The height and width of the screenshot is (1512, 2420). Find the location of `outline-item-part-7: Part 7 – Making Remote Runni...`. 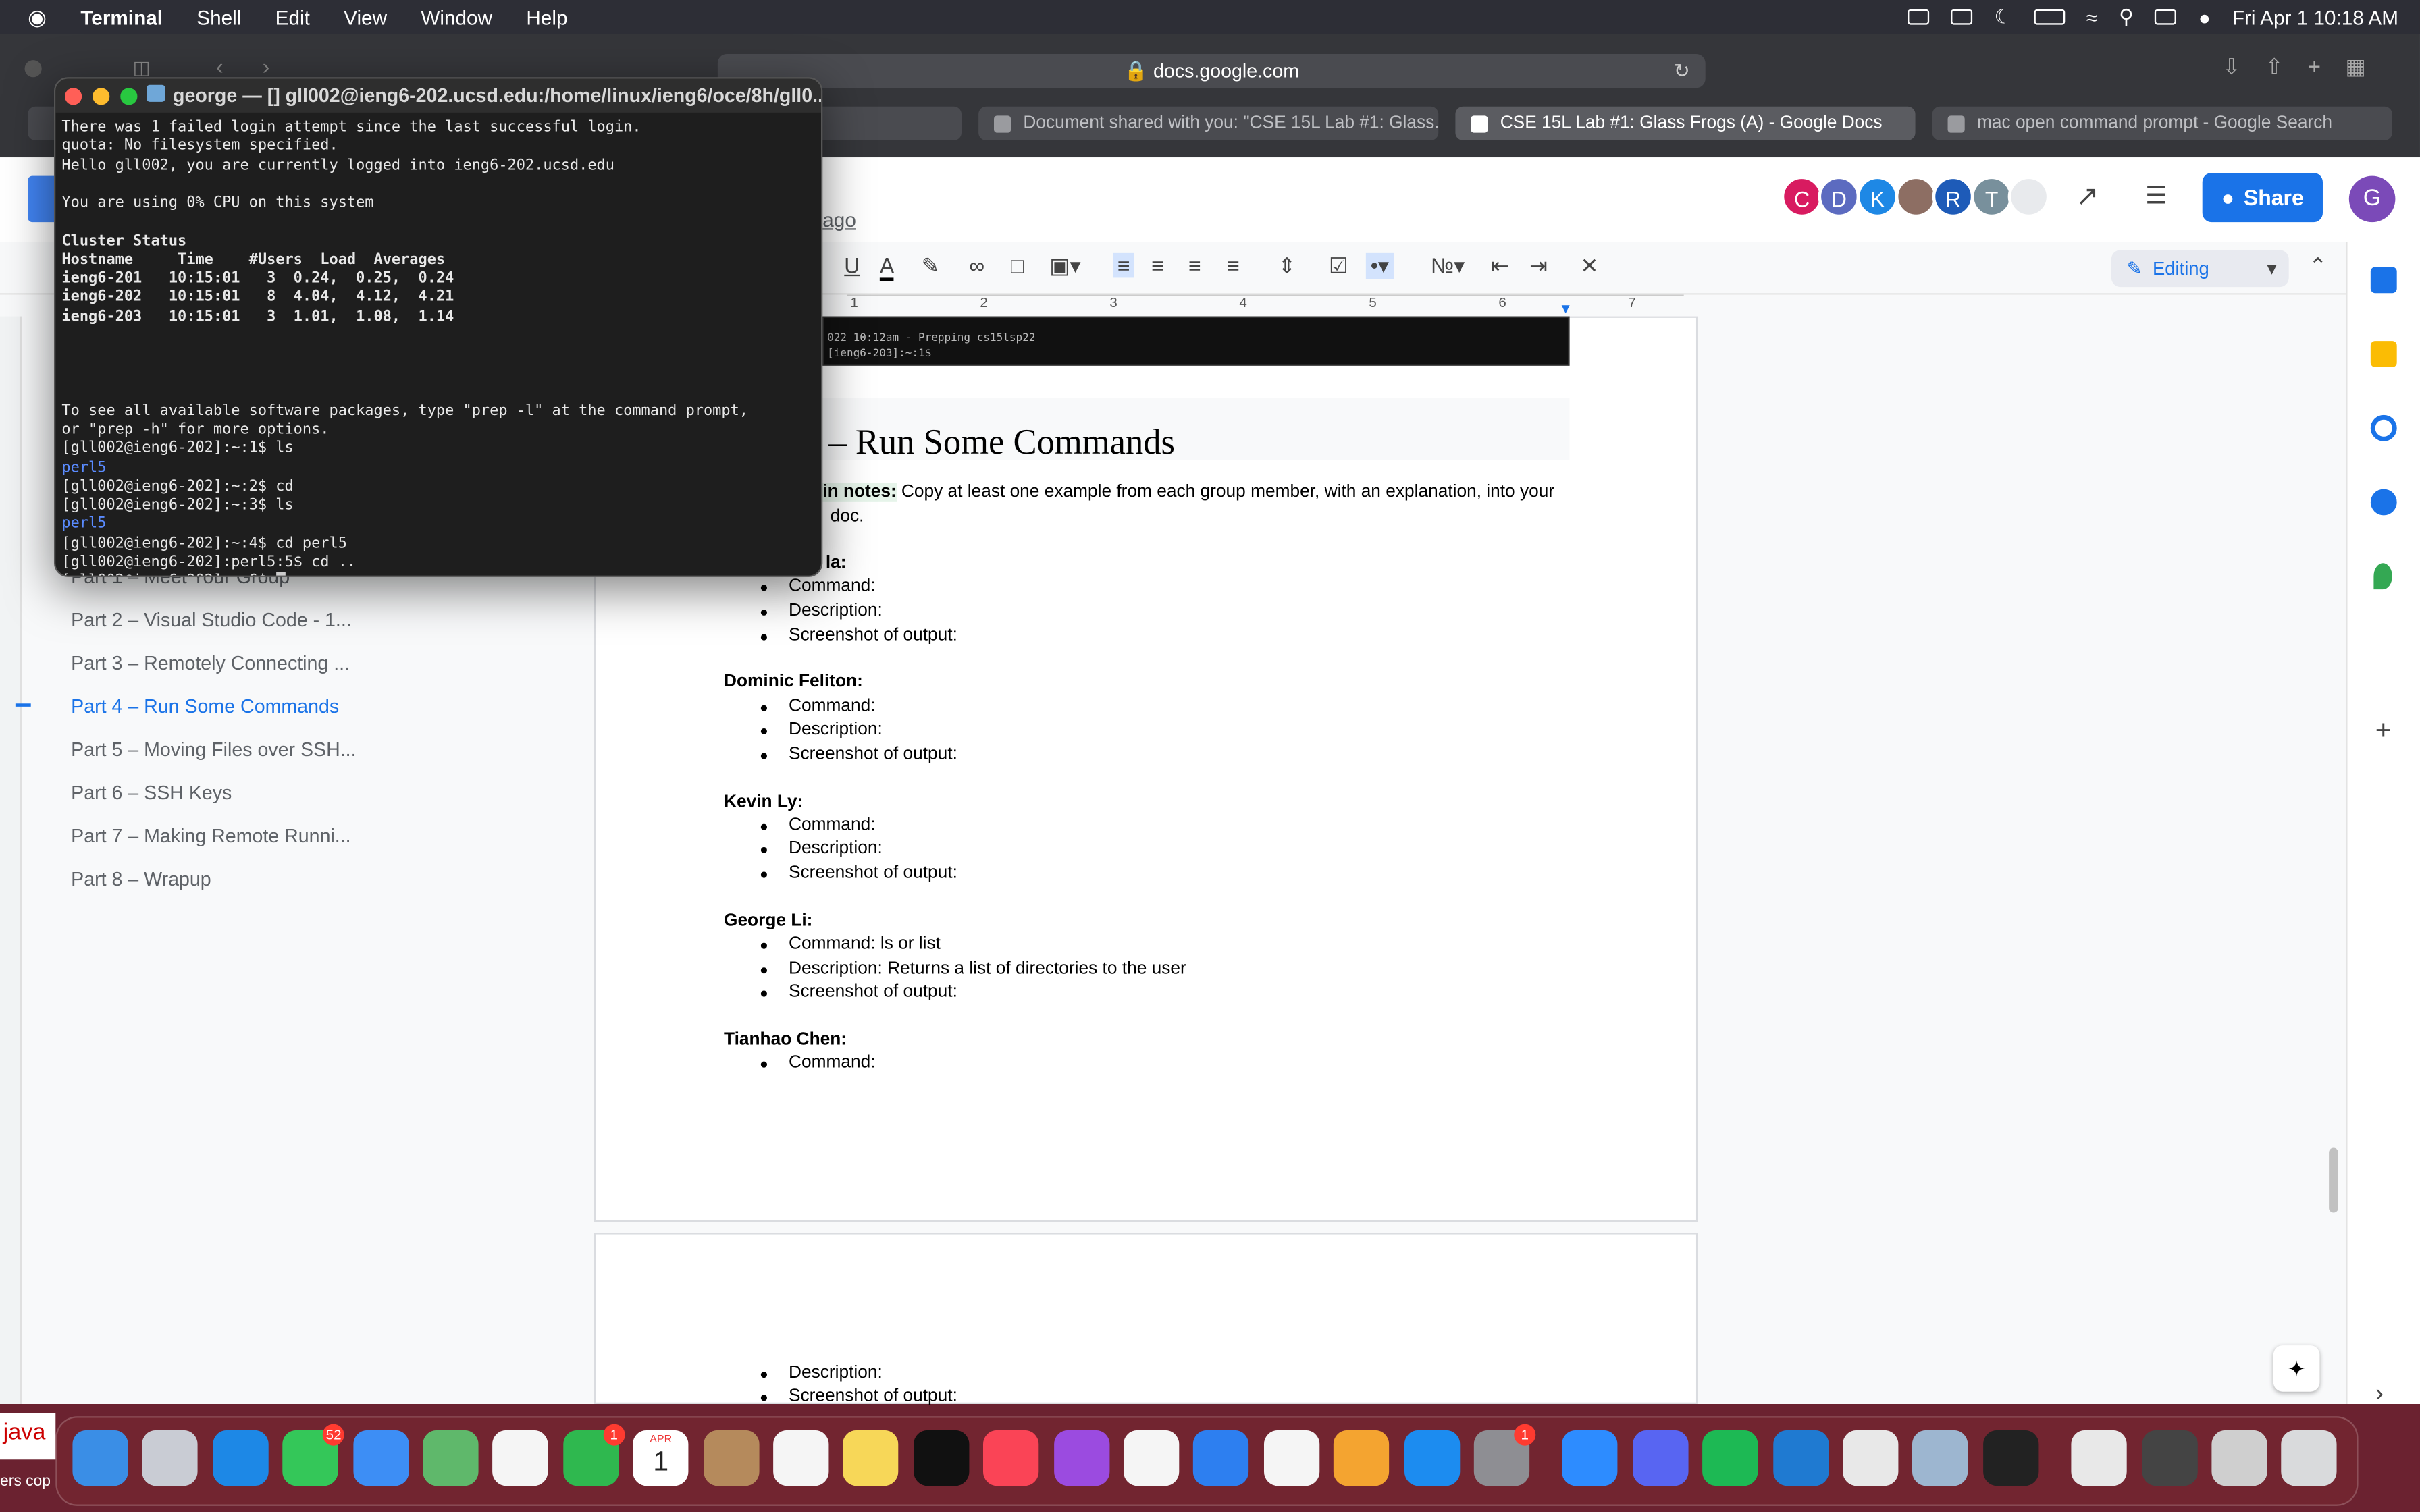

outline-item-part-7: Part 7 – Making Remote Runni... is located at coordinates (210, 836).